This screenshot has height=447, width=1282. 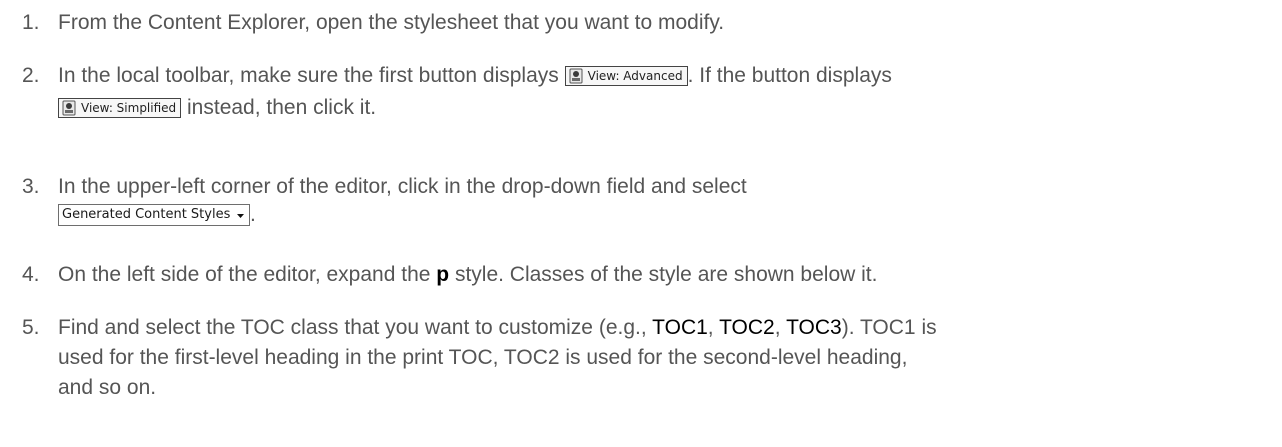 What do you see at coordinates (443, 274) in the screenshot?
I see `style-name: p` at bounding box center [443, 274].